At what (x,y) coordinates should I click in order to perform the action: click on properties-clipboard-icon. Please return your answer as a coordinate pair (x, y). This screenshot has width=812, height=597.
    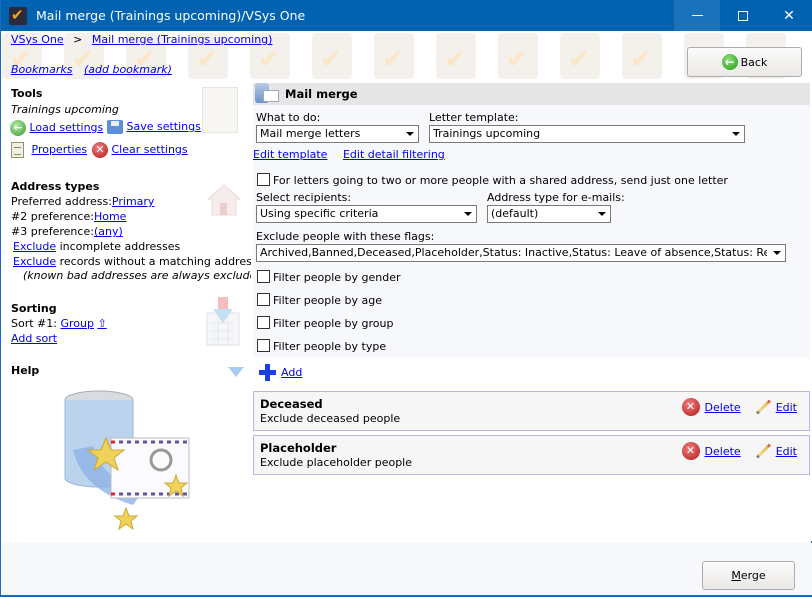
    Looking at the image, I should click on (17, 150).